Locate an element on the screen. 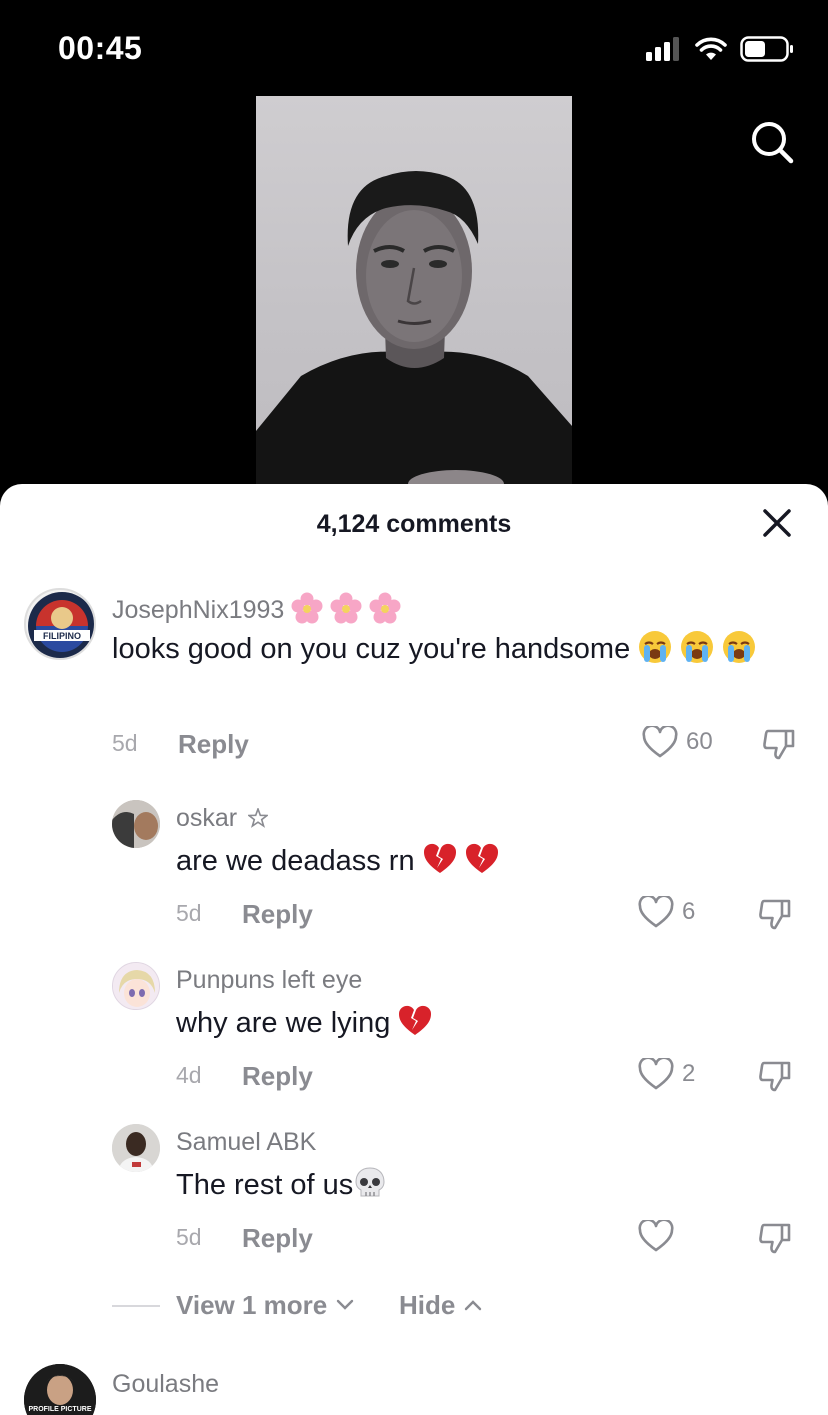 Image resolution: width=828 pixels, height=1415 pixels. skull-emoji-icon is located at coordinates (370, 1184).